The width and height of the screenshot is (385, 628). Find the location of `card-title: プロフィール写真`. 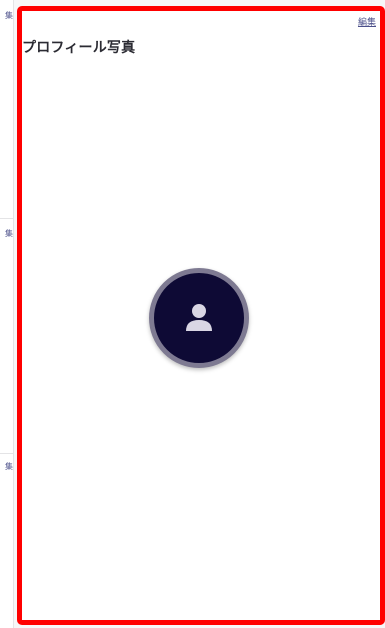

card-title: プロフィール写真 is located at coordinates (79, 48).